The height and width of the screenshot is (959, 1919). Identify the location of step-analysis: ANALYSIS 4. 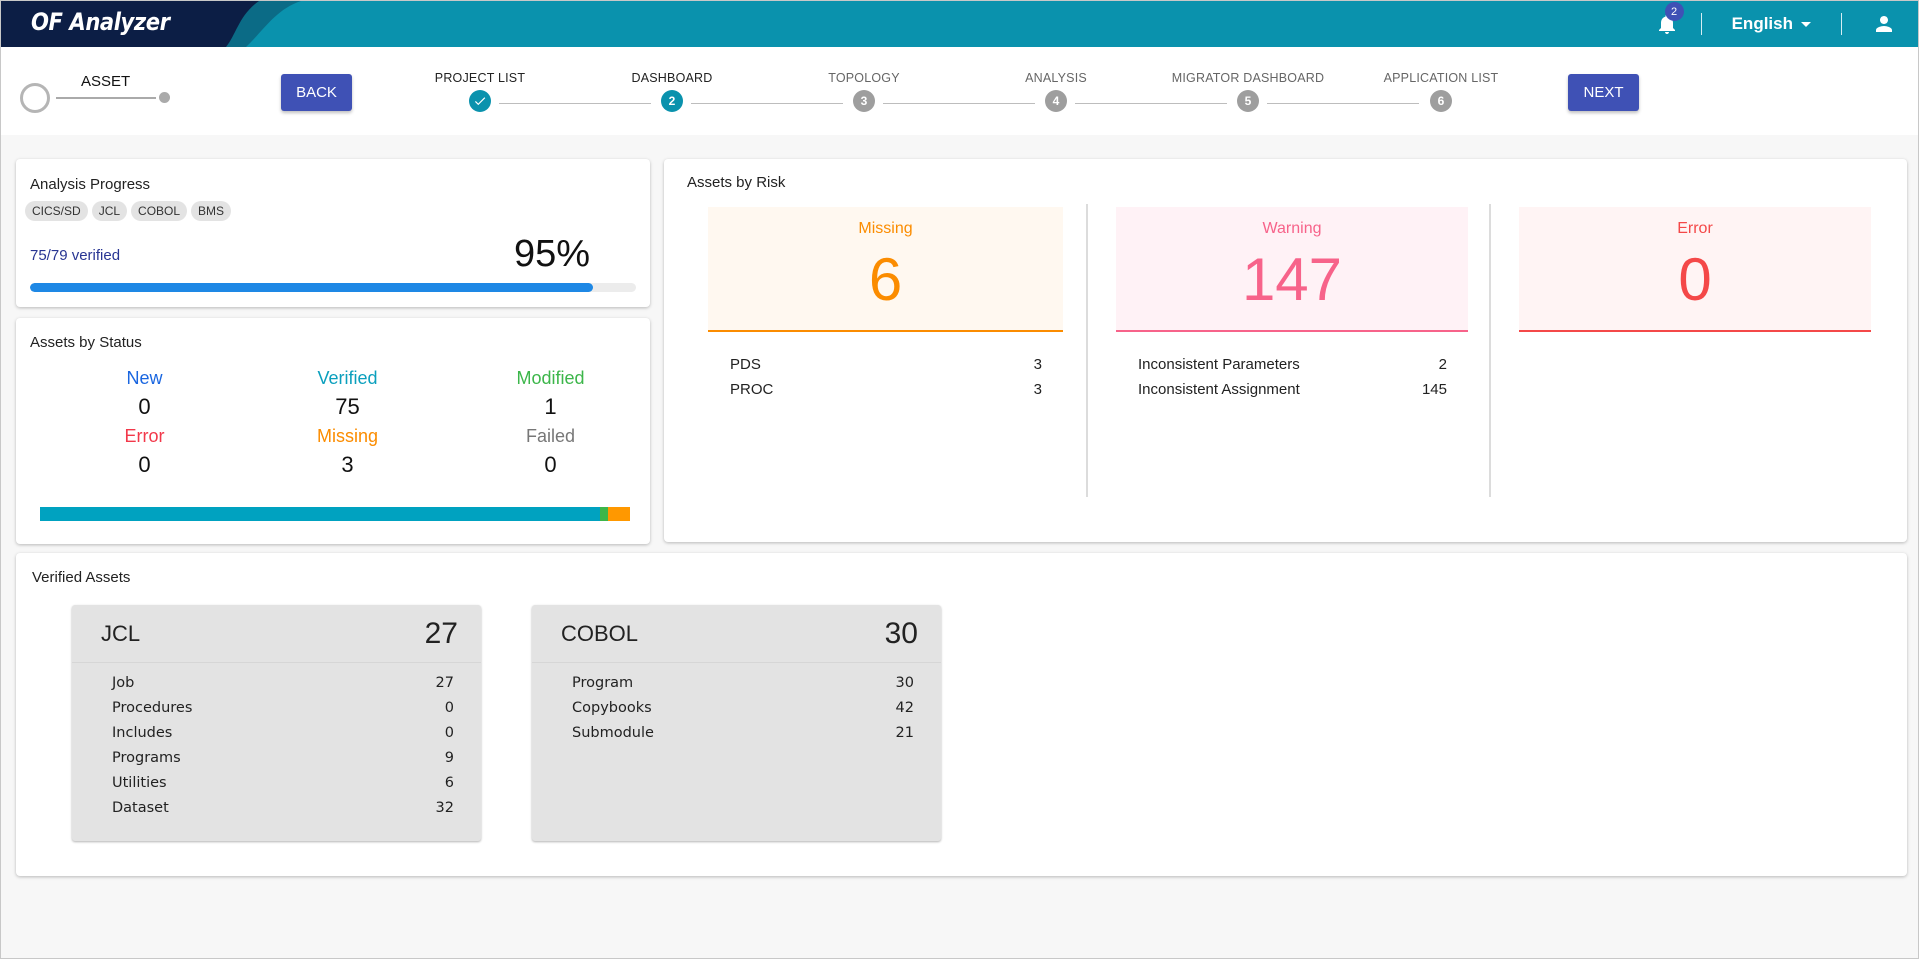
(1056, 91).